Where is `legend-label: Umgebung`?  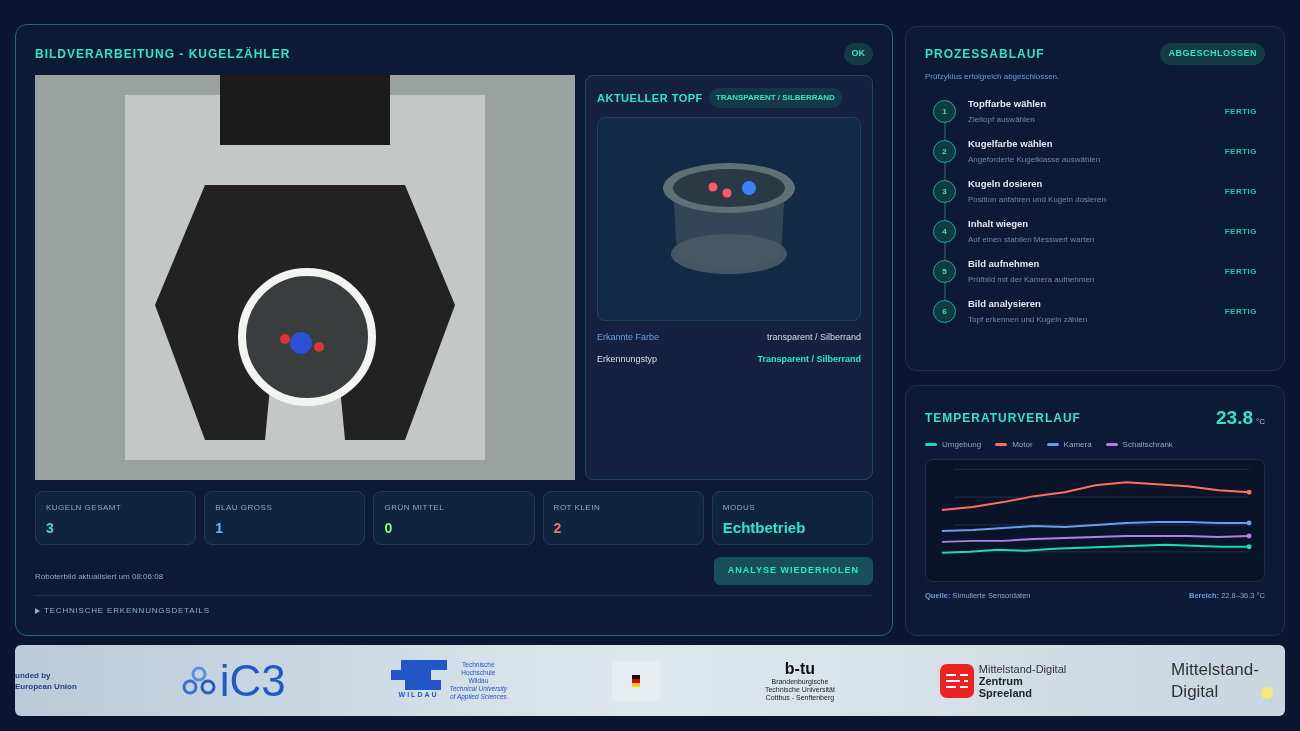
legend-label: Umgebung is located at coordinates (962, 444).